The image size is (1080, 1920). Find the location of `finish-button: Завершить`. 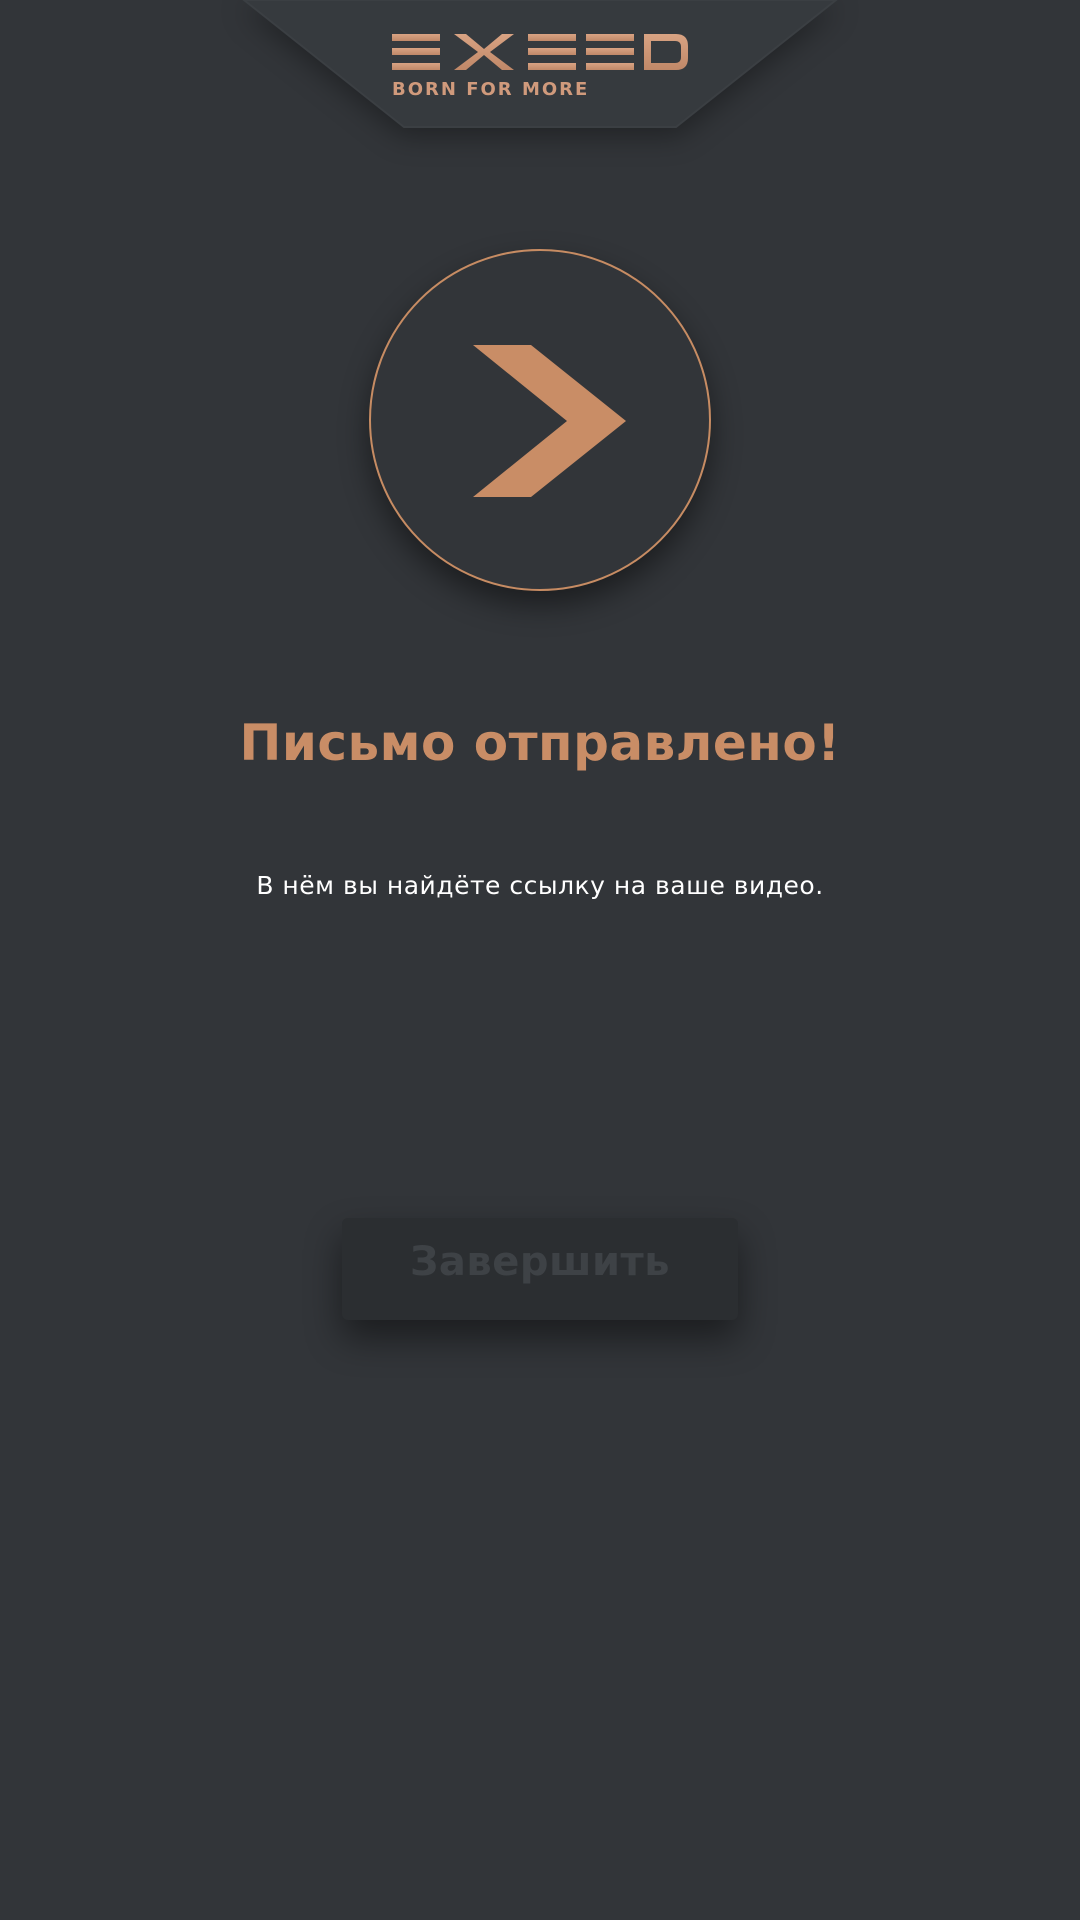

finish-button: Завершить is located at coordinates (540, 1269).